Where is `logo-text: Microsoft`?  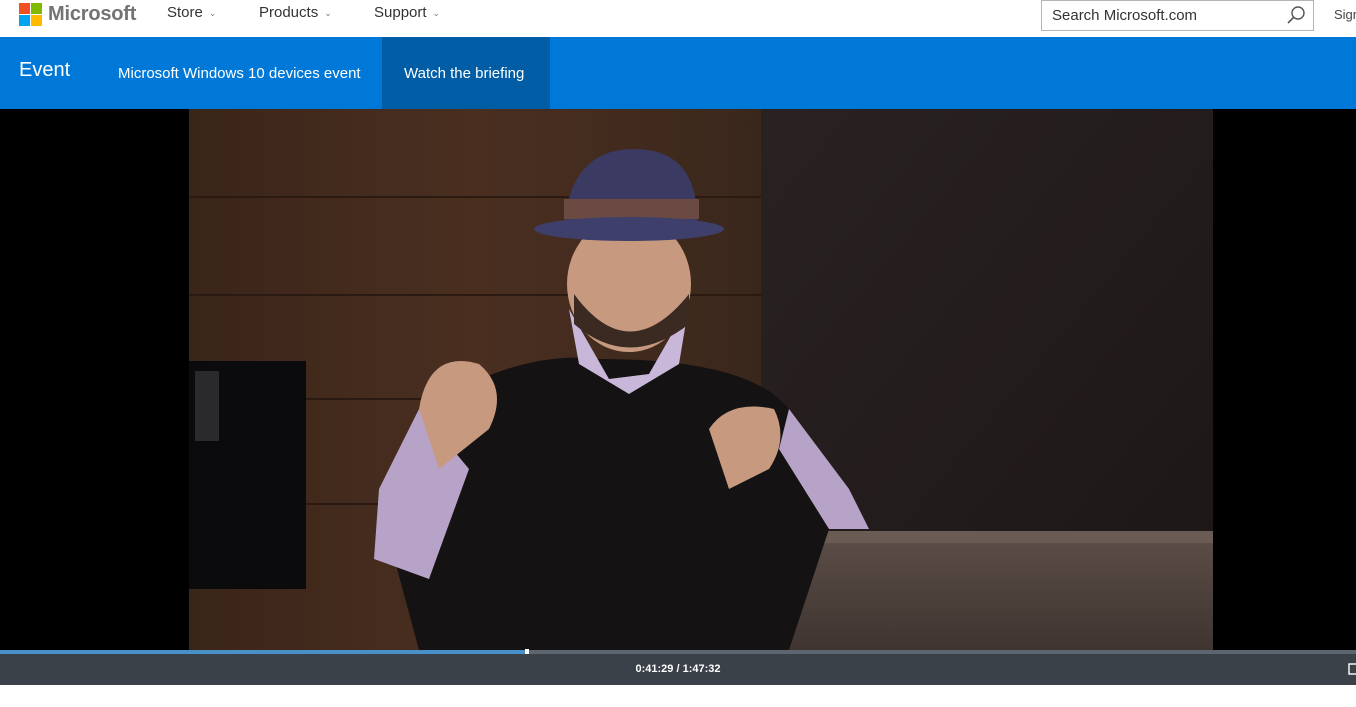 logo-text: Microsoft is located at coordinates (92, 13).